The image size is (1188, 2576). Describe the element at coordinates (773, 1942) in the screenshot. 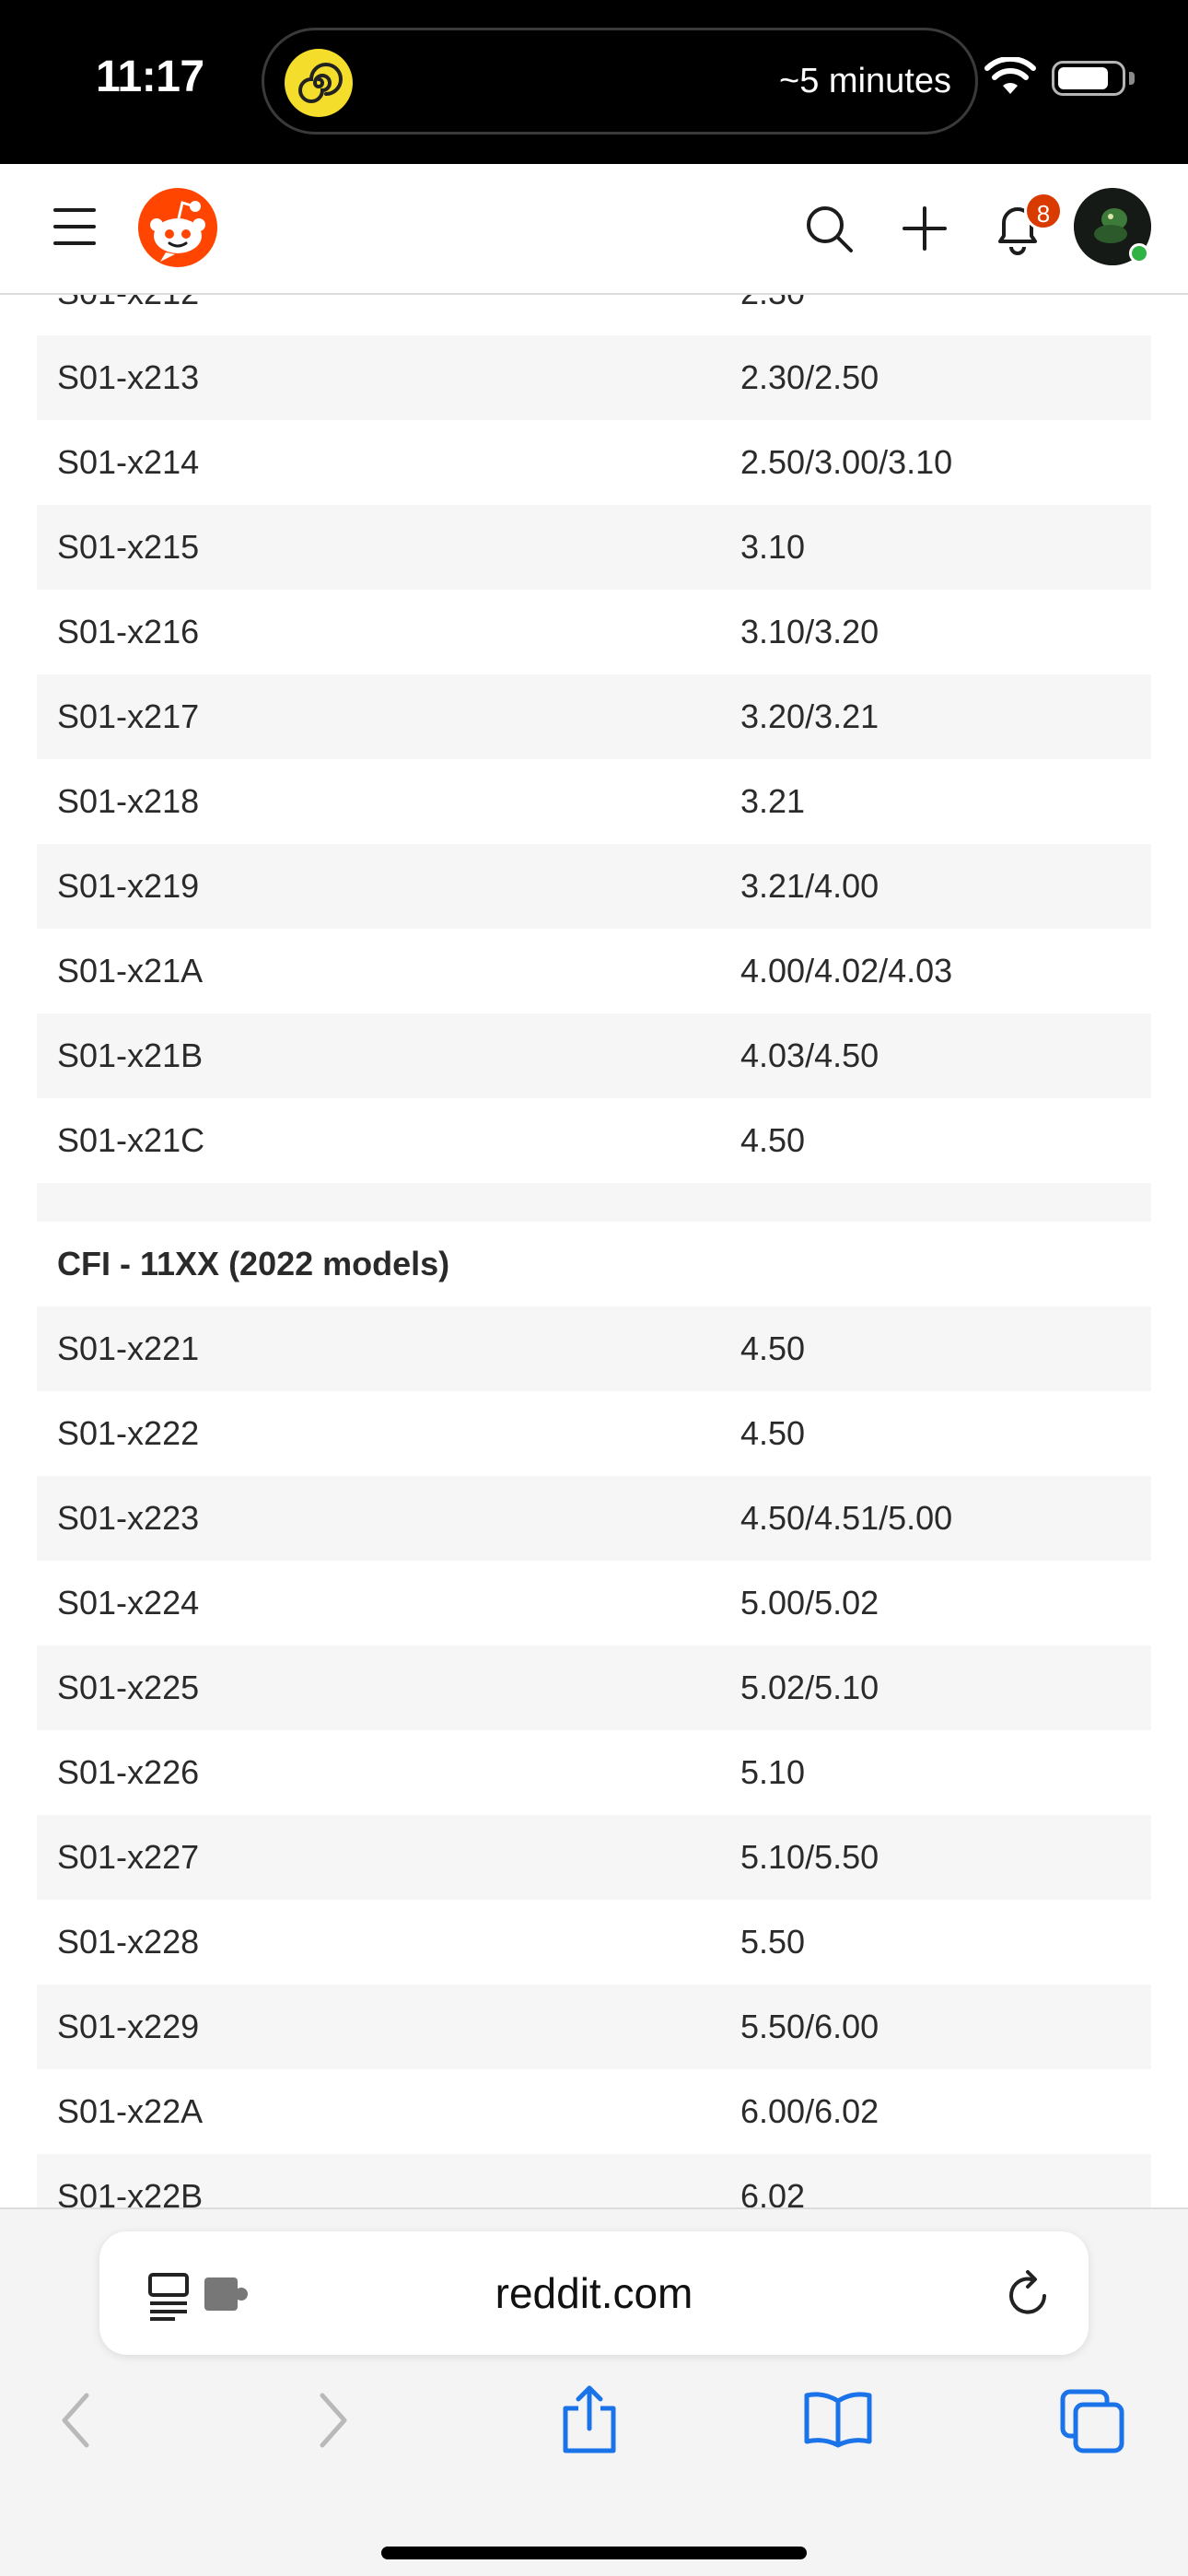

I see `firmware-cell: 5.50` at that location.